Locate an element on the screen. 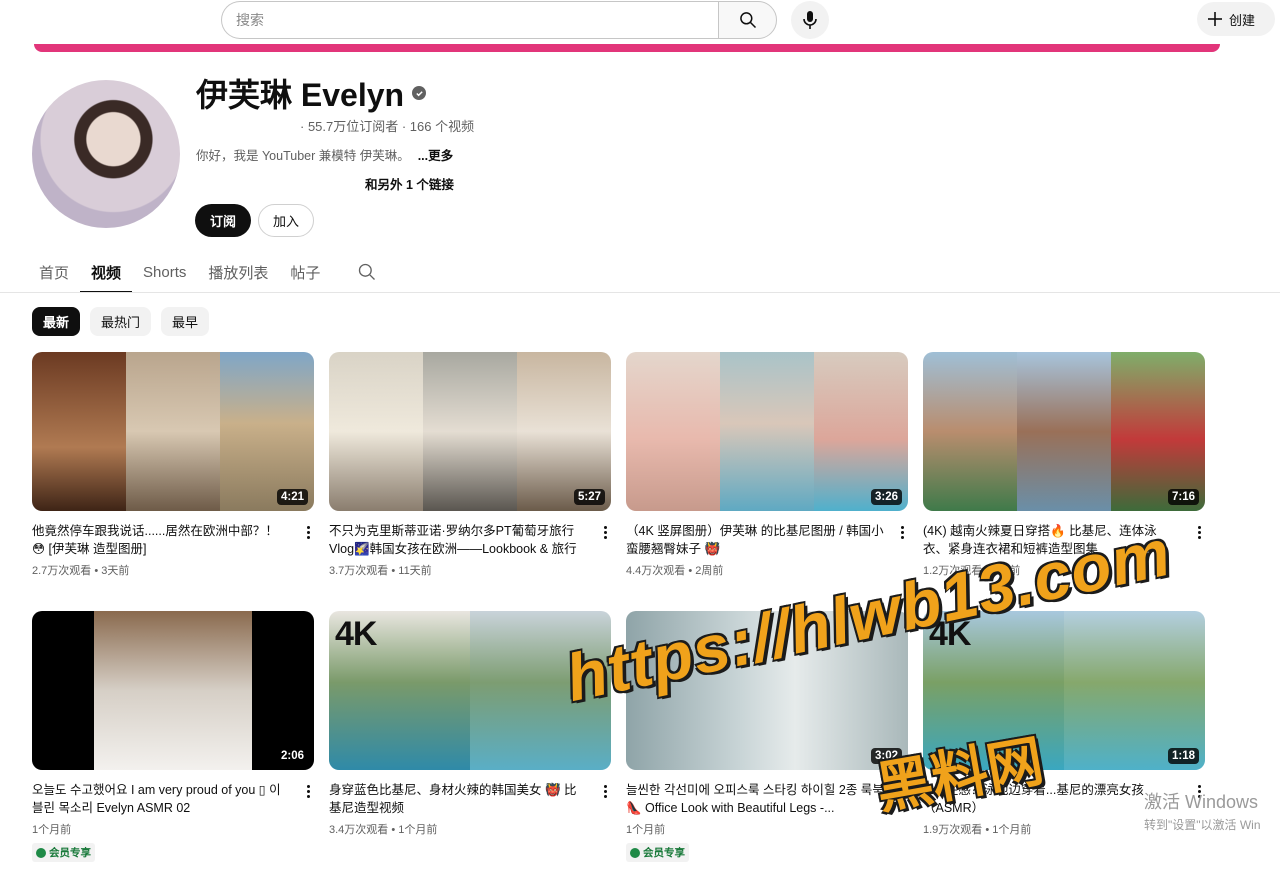 Image resolution: width=1280 pixels, height=869 pixels. verified-icon is located at coordinates (419, 93).